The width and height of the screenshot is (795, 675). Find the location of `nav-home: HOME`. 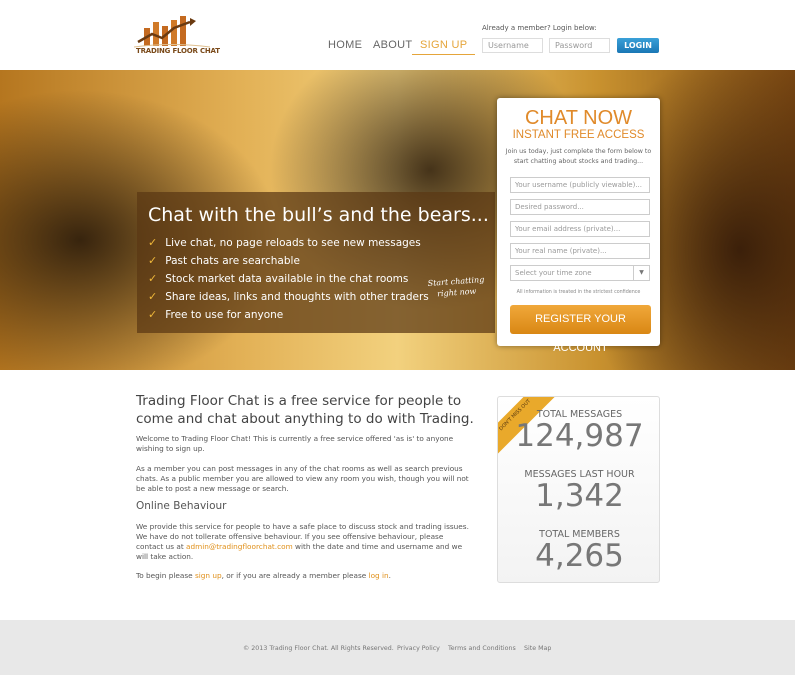

nav-home: HOME is located at coordinates (345, 45).